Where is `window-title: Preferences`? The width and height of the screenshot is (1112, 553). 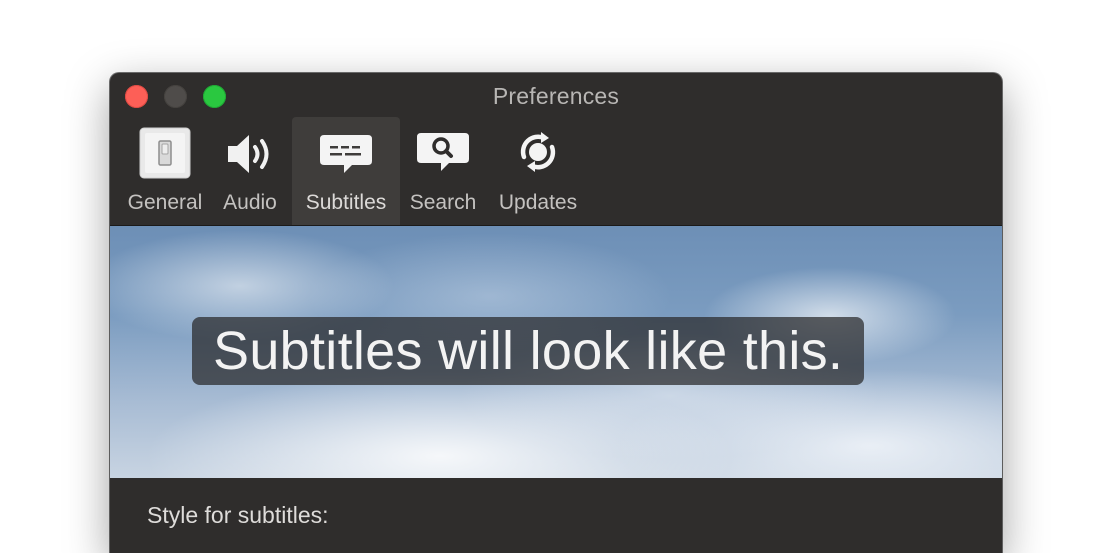 window-title: Preferences is located at coordinates (556, 96).